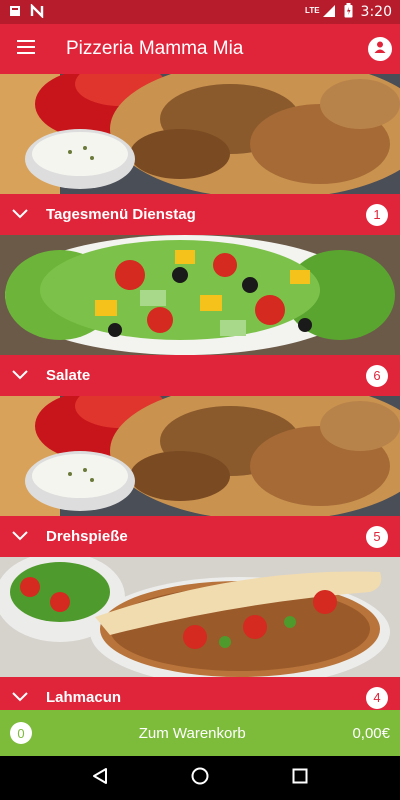 The image size is (400, 800). What do you see at coordinates (377, 214) in the screenshot?
I see `category-count-badge: 1` at bounding box center [377, 214].